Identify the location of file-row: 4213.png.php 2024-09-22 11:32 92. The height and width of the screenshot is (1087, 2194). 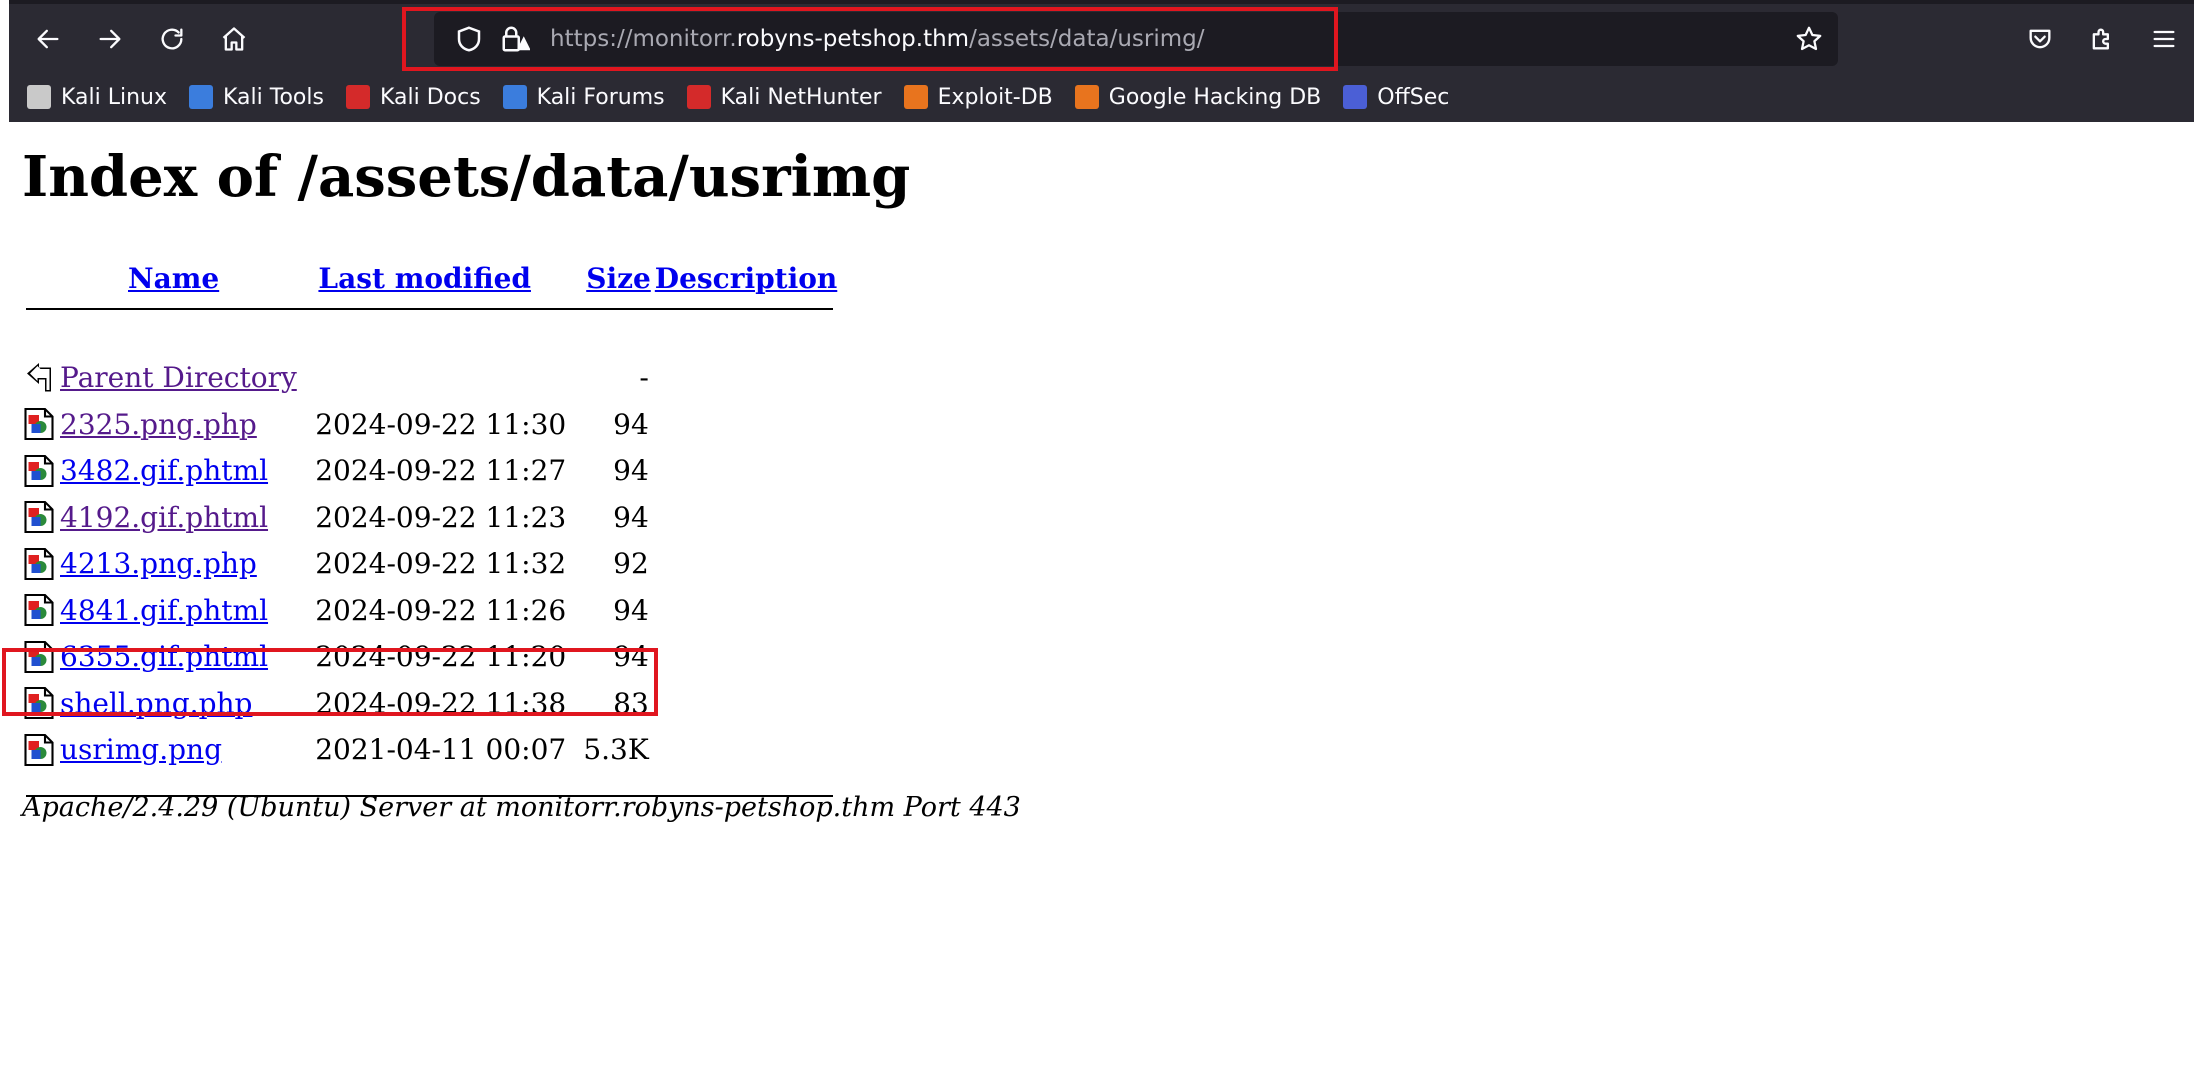
(429, 564).